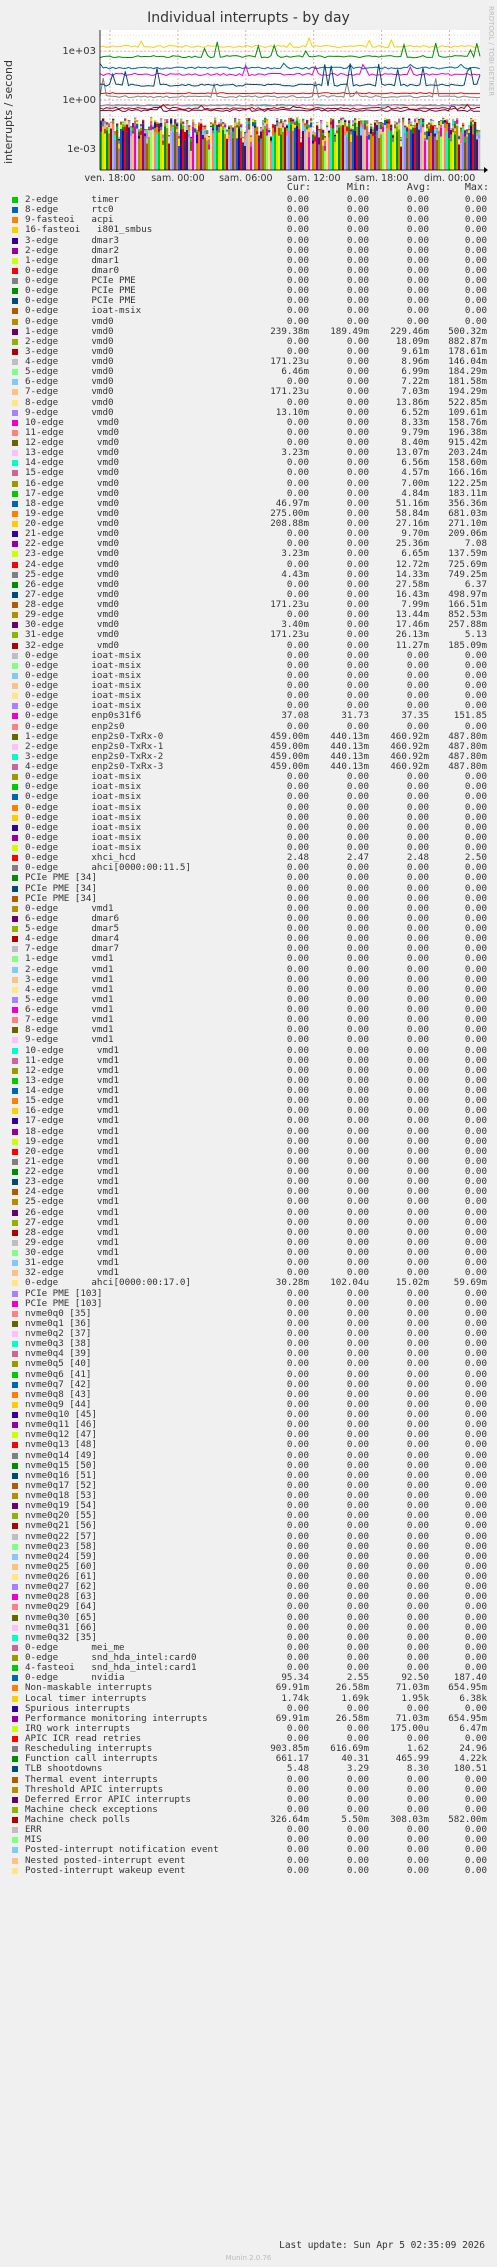 This screenshot has width=497, height=2267. Describe the element at coordinates (248, 18) in the screenshot. I see `chart-title: Individual interrupts - by day` at that location.